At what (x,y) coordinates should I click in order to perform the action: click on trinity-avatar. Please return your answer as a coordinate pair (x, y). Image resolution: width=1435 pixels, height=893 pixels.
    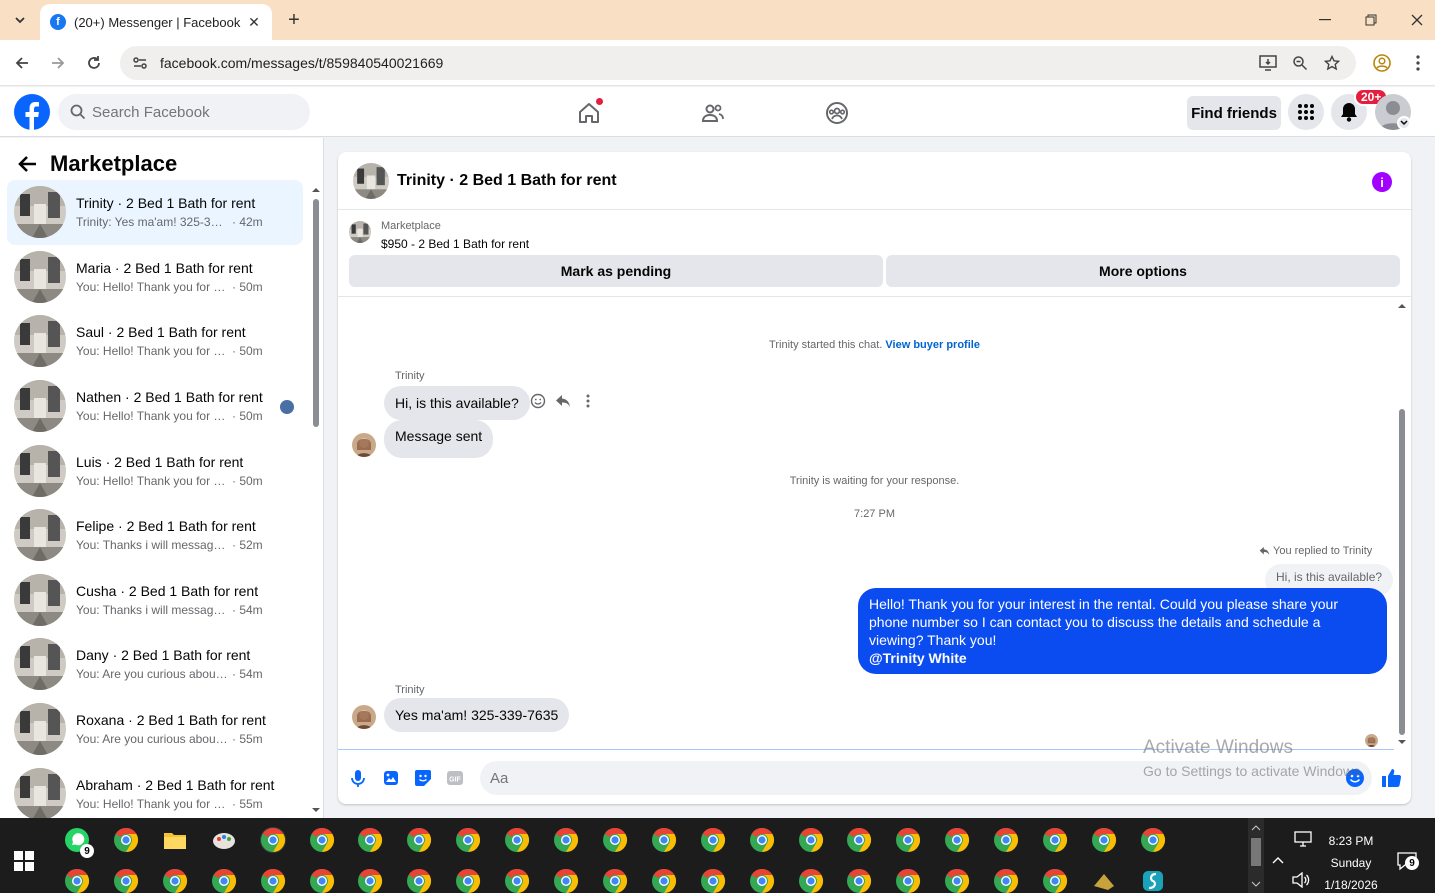
    Looking at the image, I should click on (364, 445).